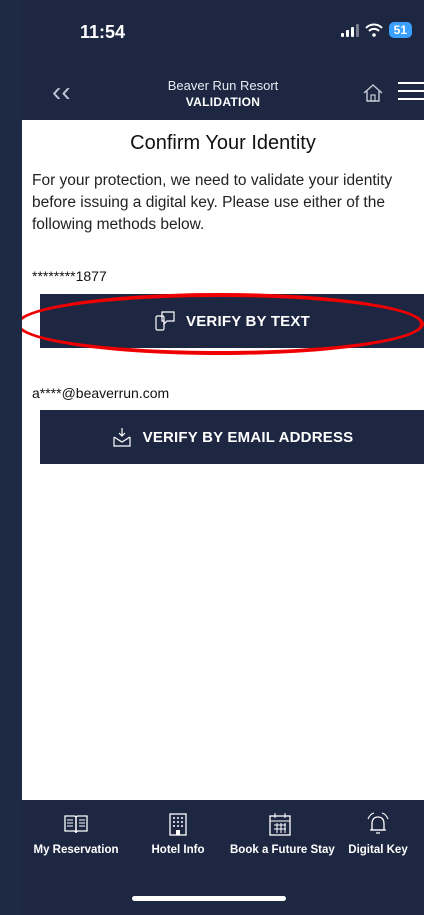 Image resolution: width=424 pixels, height=915 pixels. I want to click on masked-email: a****@beaverrun.com, so click(101, 393).